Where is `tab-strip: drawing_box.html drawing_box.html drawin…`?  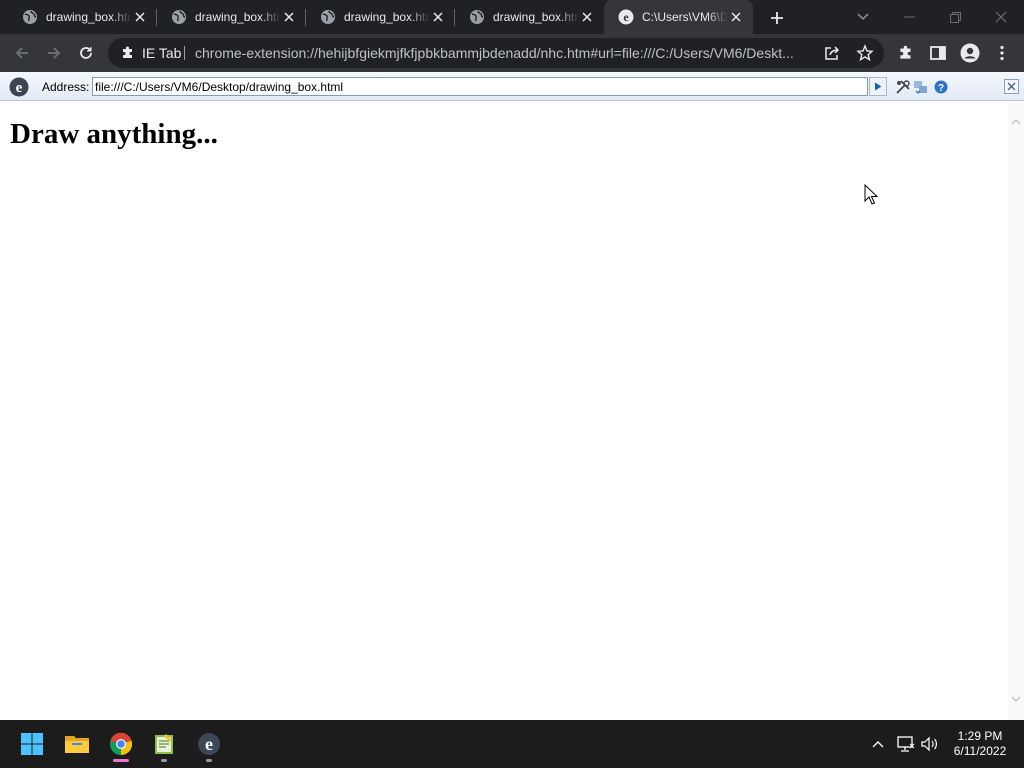 tab-strip: drawing_box.html drawing_box.html drawin… is located at coordinates (512, 17).